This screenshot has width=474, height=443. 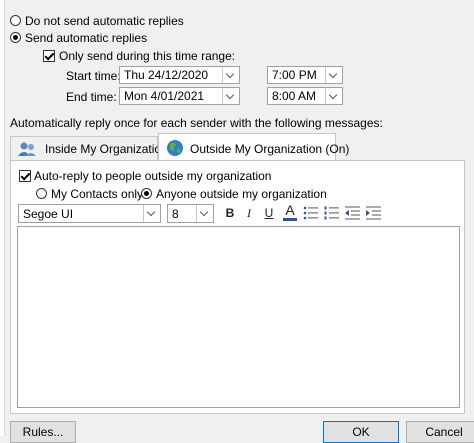 I want to click on ok-button: OK, so click(x=361, y=432).